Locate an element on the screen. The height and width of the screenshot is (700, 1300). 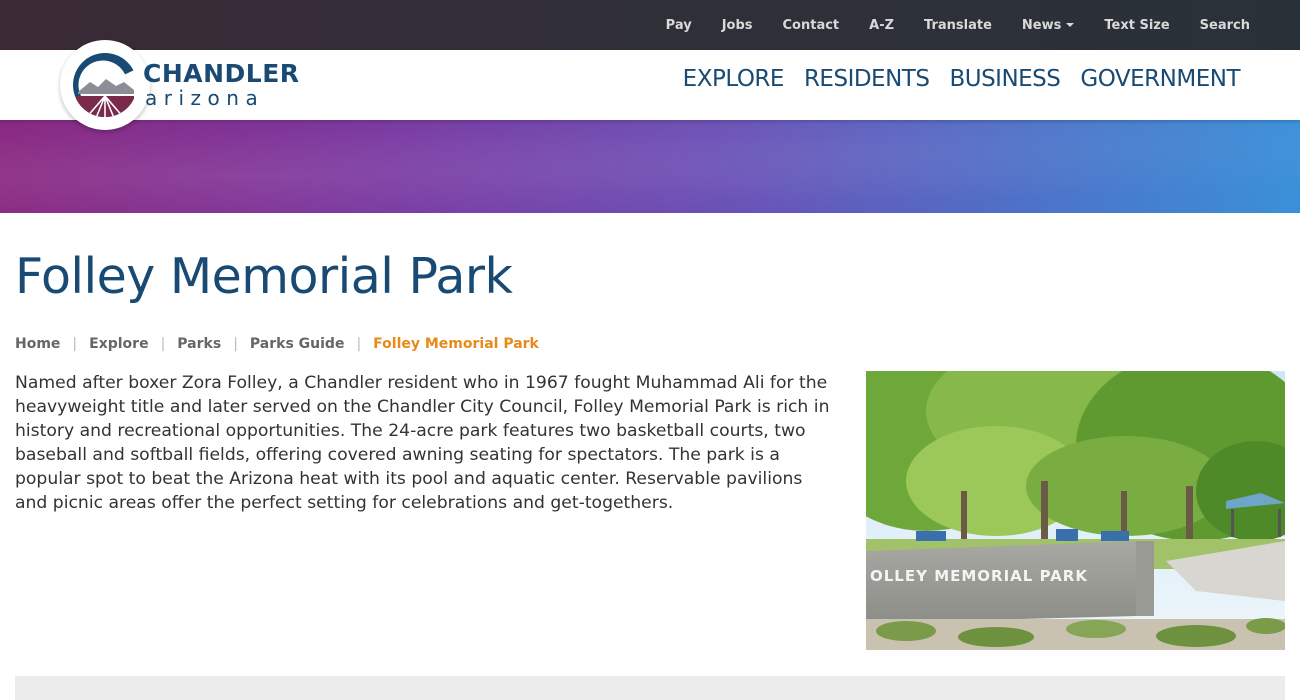
util-link-a-z: A-Z is located at coordinates (881, 25).